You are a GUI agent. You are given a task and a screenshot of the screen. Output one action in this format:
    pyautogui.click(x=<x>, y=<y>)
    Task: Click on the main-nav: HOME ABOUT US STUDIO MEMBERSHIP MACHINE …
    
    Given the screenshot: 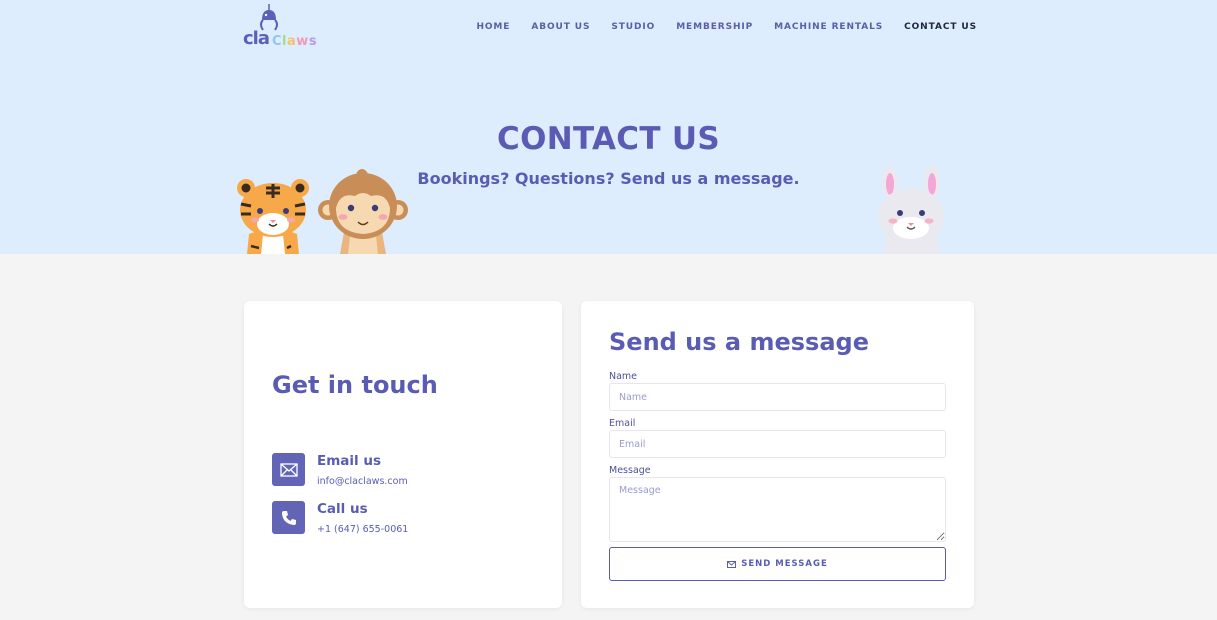 What is the action you would take?
    pyautogui.click(x=716, y=27)
    